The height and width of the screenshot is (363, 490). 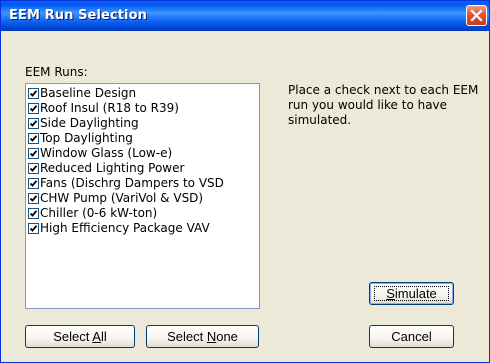 I want to click on simulate-button: Simulate, so click(x=411, y=293).